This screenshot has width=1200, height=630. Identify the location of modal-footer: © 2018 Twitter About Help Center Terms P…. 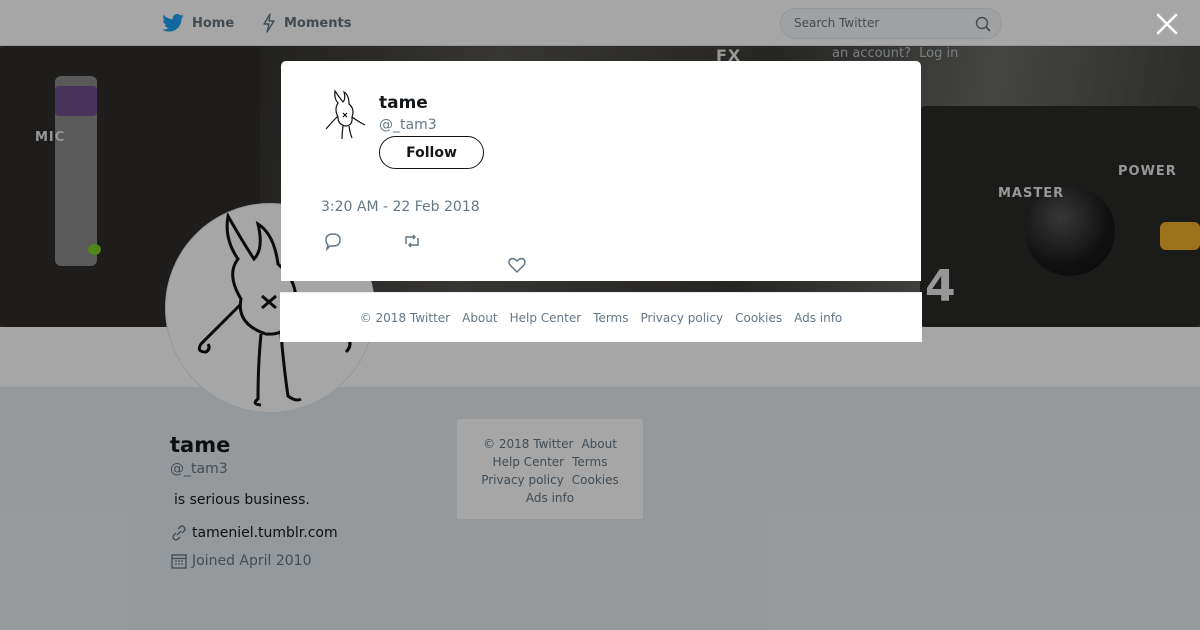
(601, 317).